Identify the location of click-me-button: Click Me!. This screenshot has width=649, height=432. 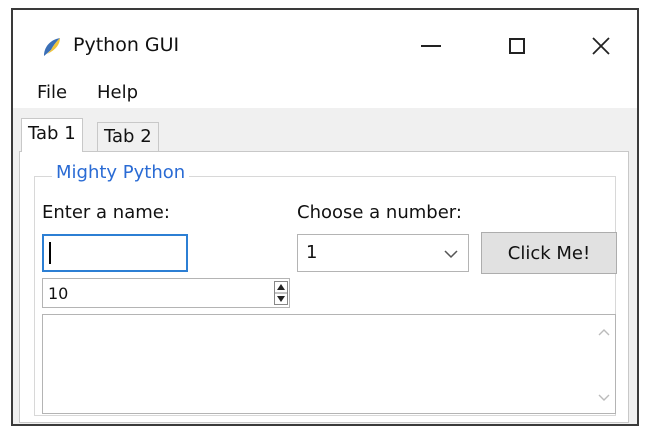
(549, 253).